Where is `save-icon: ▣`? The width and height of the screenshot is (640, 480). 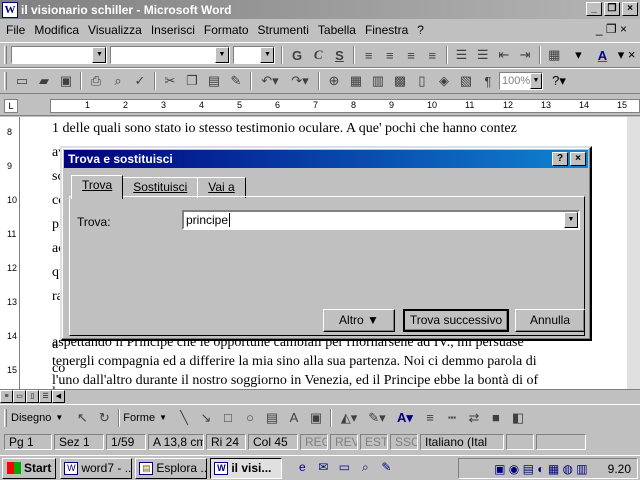
save-icon: ▣ is located at coordinates (66, 81).